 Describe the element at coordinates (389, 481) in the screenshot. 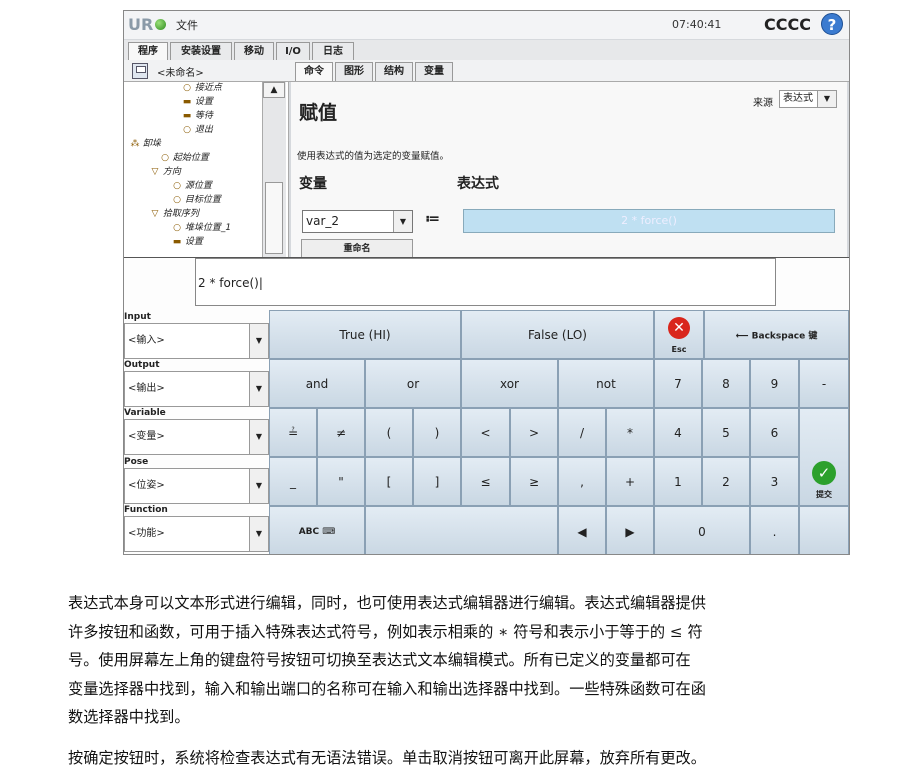

I see `left-bracket-button: [` at that location.